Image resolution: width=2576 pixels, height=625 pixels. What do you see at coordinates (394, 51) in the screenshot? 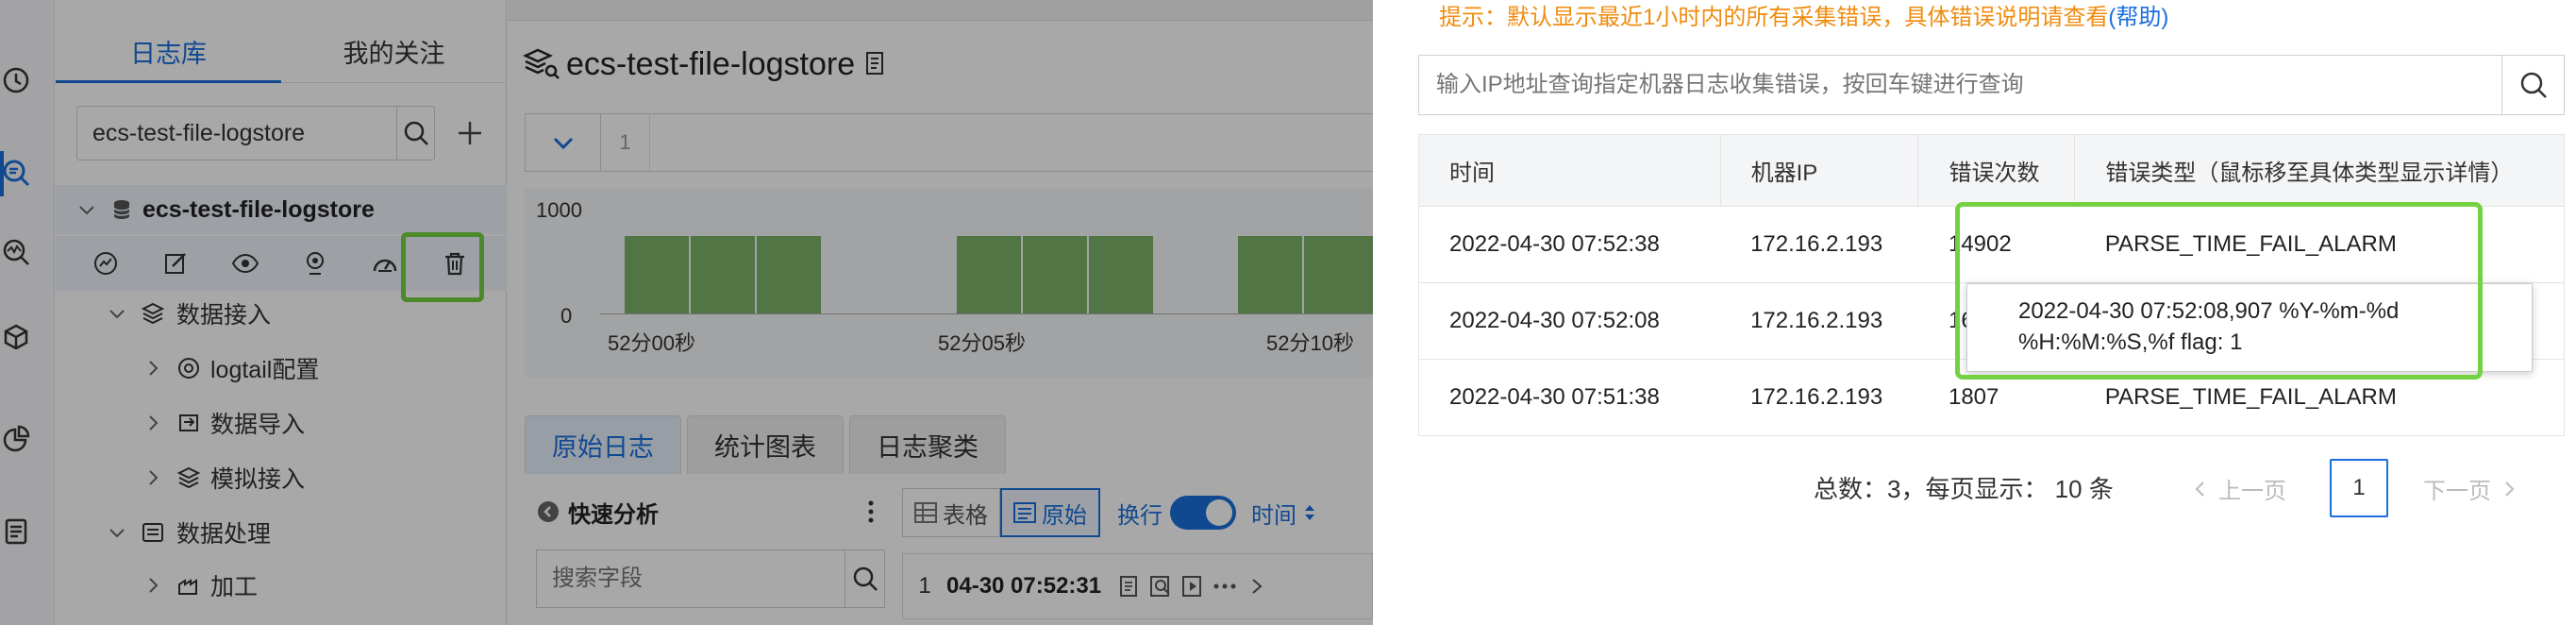
I see `tab-my-favorites: 我的关注` at bounding box center [394, 51].